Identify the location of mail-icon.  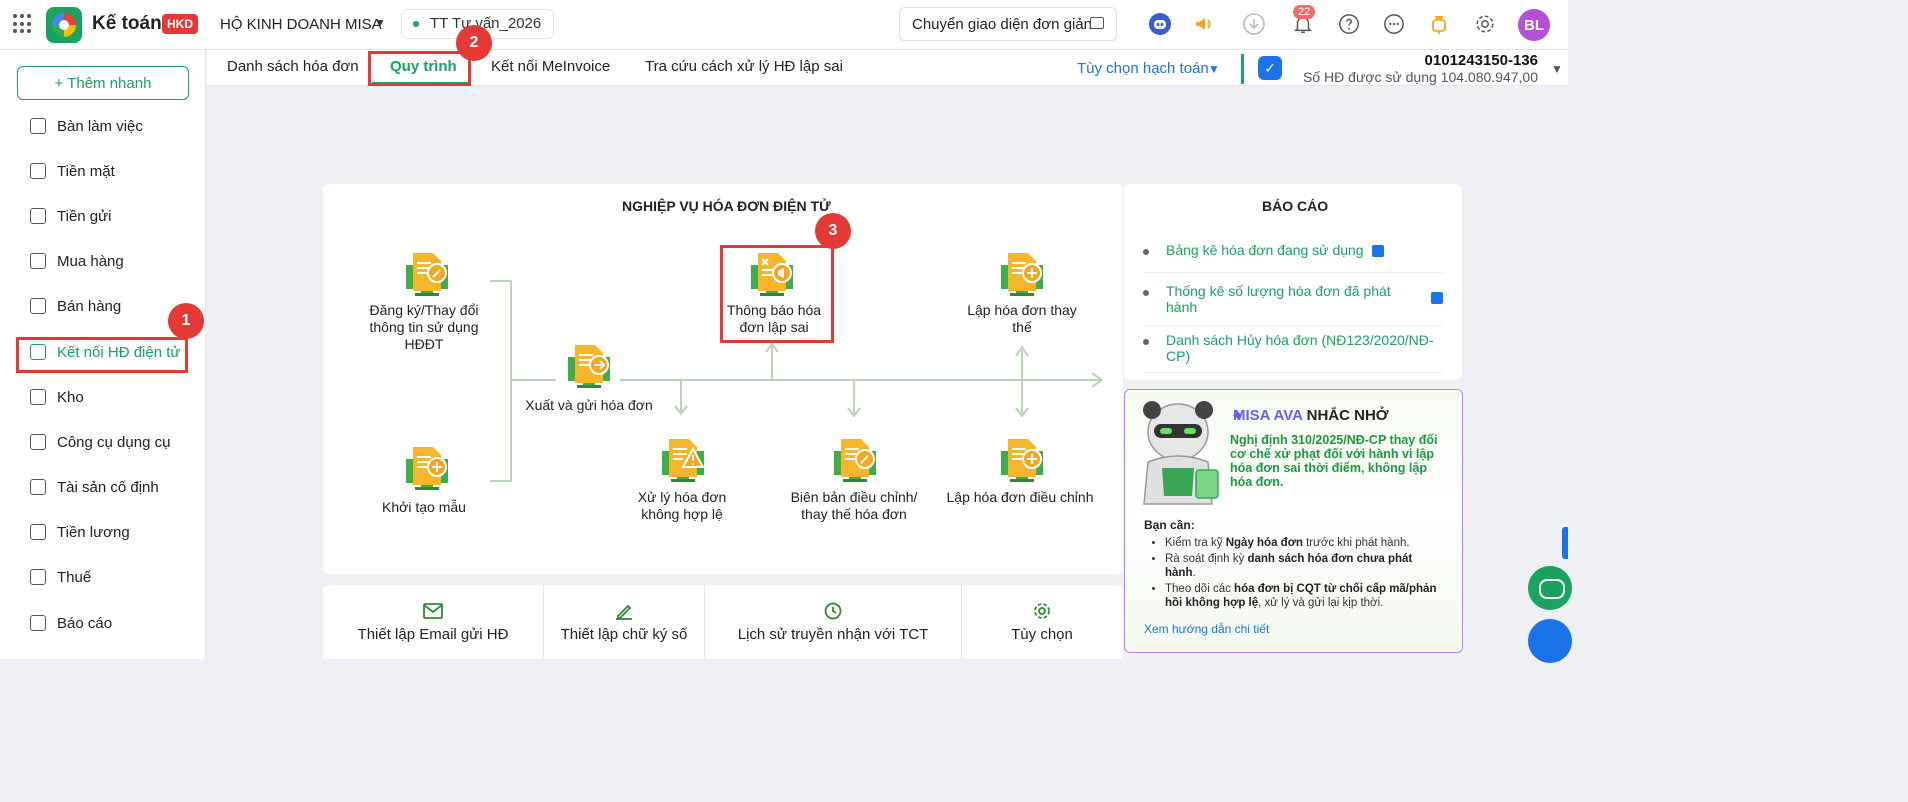
(433, 610).